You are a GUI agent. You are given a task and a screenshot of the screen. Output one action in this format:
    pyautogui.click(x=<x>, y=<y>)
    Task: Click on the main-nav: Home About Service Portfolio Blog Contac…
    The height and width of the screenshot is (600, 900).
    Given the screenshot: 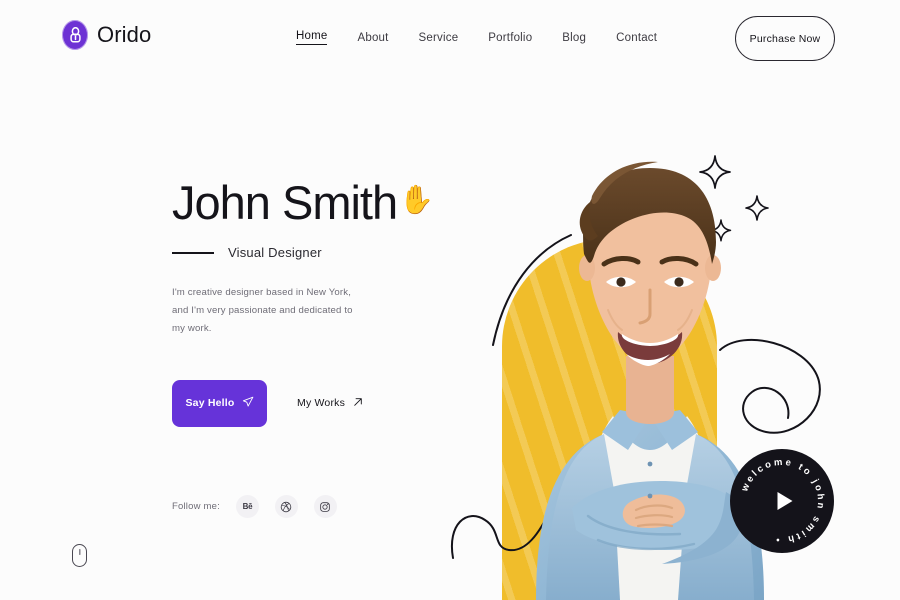 What is the action you would take?
    pyautogui.click(x=476, y=37)
    